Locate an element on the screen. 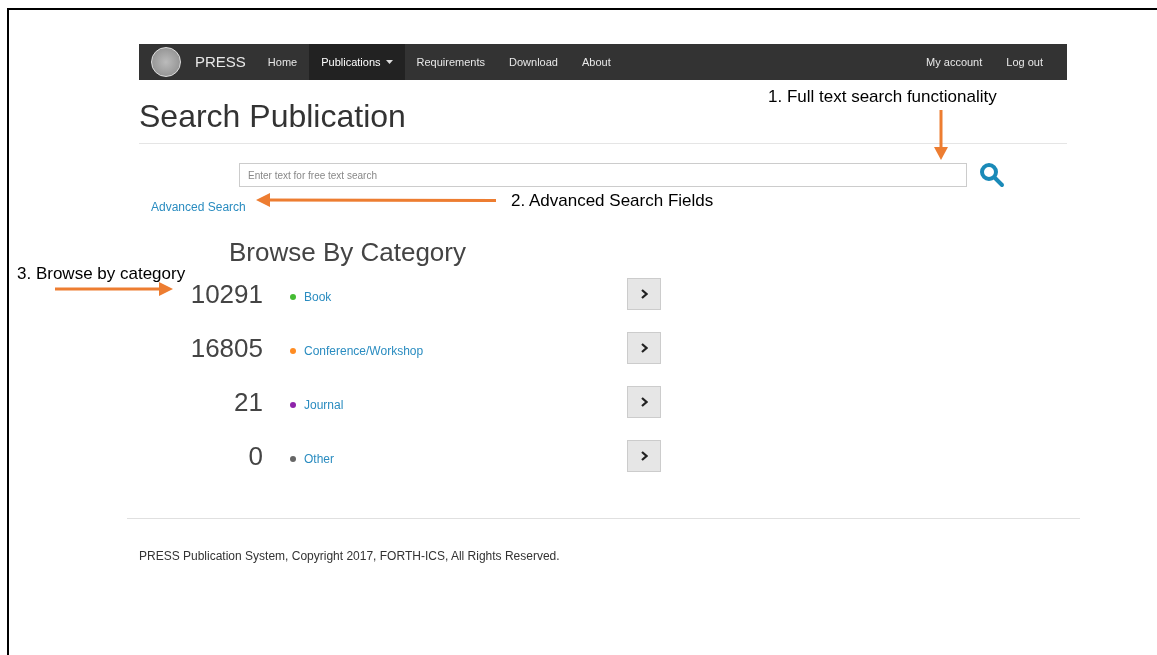 Image resolution: width=1157 pixels, height=655 pixels. arrow-drawing is located at coordinates (941, 135).